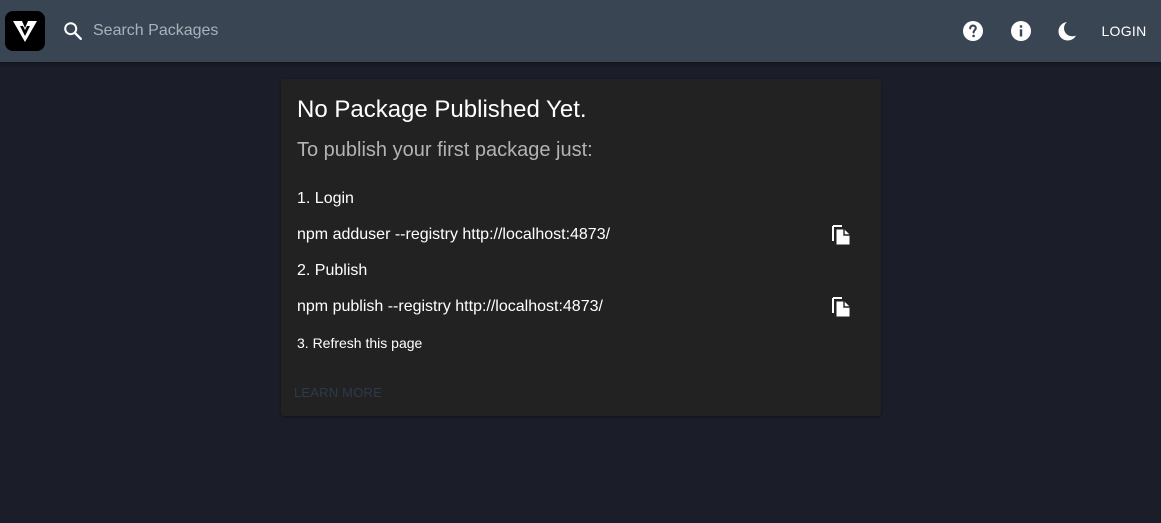 The width and height of the screenshot is (1161, 523). I want to click on step-refresh-label: 3. Refresh this page, so click(360, 343).